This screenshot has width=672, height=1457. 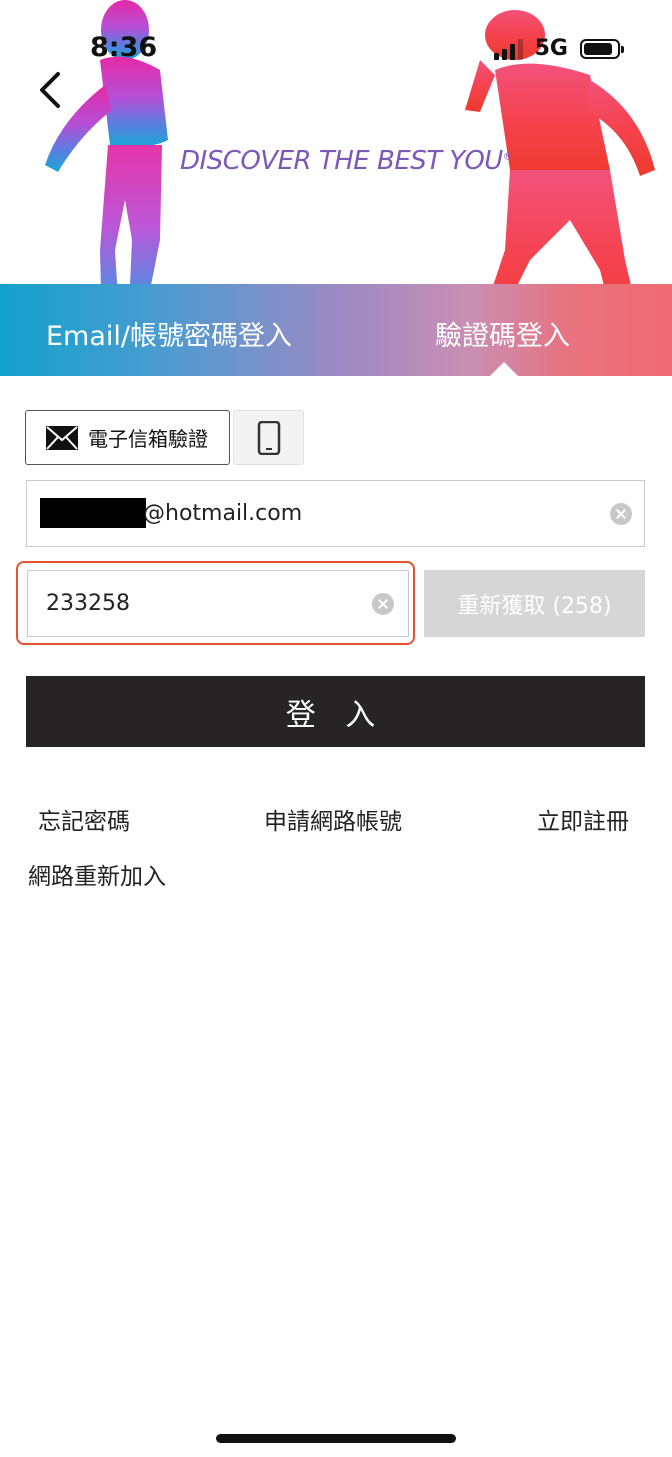 What do you see at coordinates (508, 49) in the screenshot?
I see `signal-icon` at bounding box center [508, 49].